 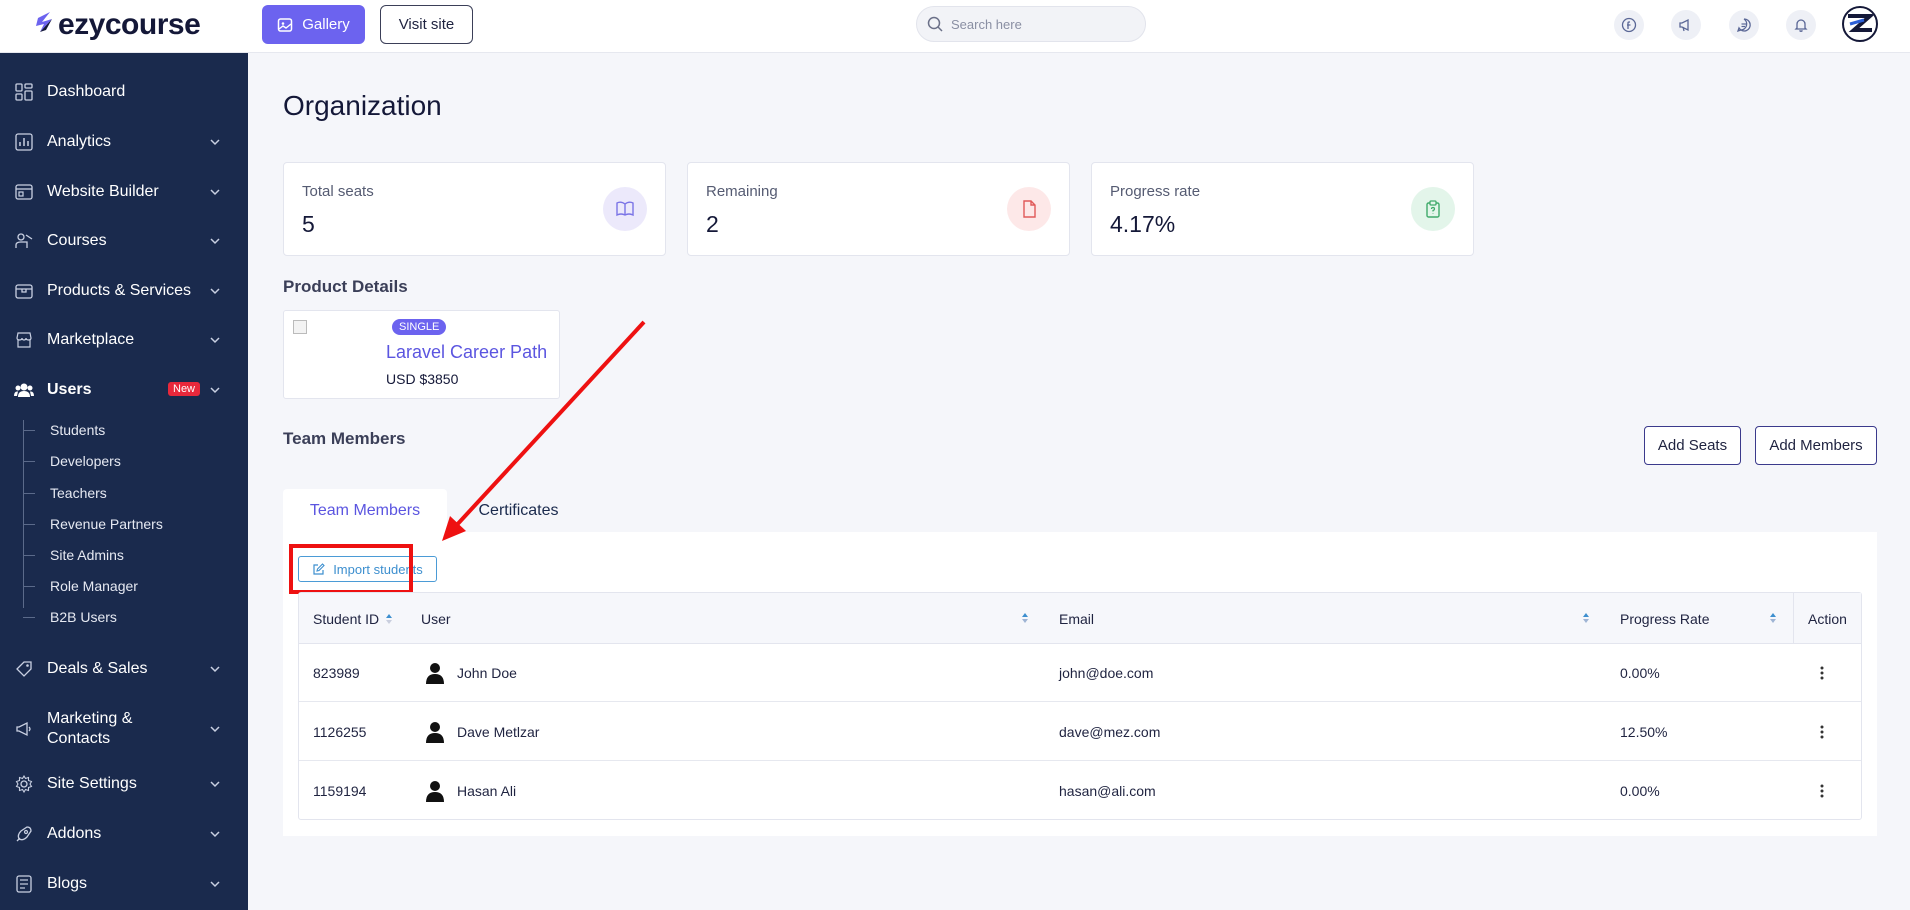 What do you see at coordinates (353, 618) in the screenshot?
I see `column-header-student-id: Student ID` at bounding box center [353, 618].